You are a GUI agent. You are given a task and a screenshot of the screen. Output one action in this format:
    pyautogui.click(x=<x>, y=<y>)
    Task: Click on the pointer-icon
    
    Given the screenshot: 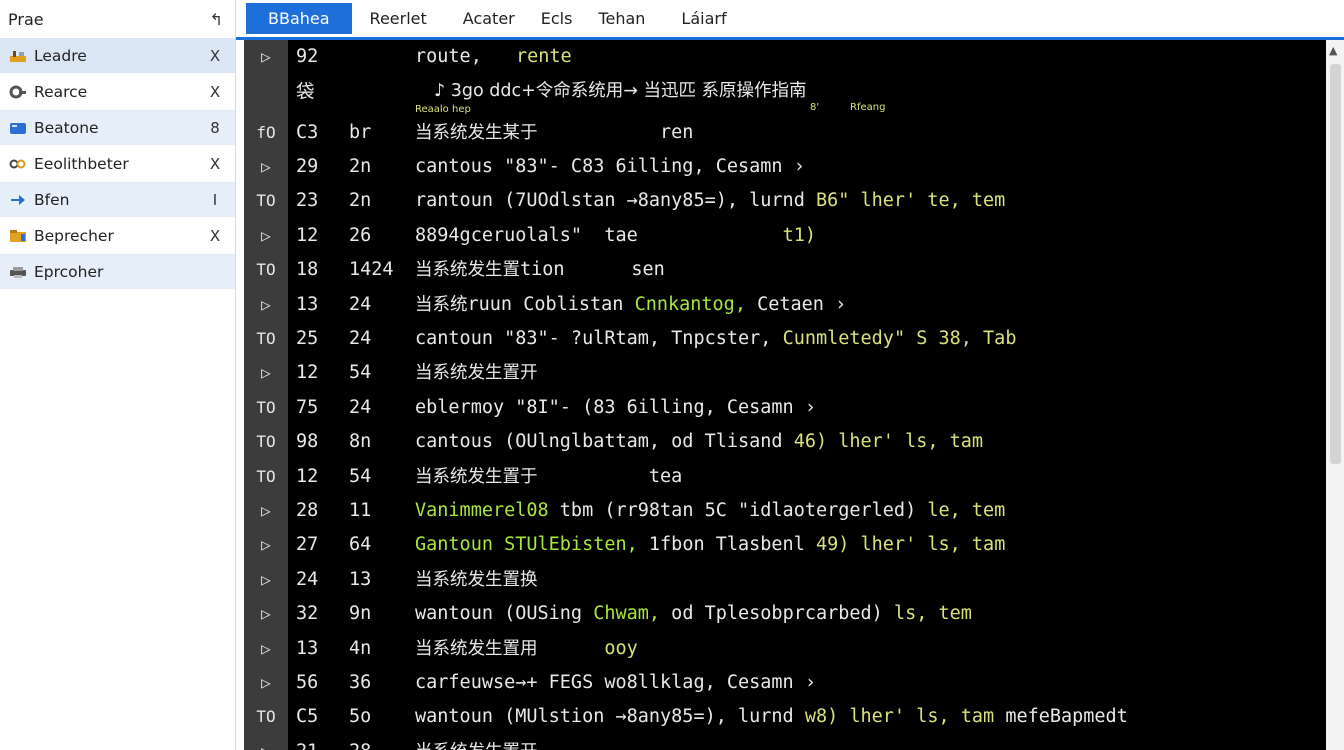 What is the action you would take?
    pyautogui.click(x=18, y=200)
    